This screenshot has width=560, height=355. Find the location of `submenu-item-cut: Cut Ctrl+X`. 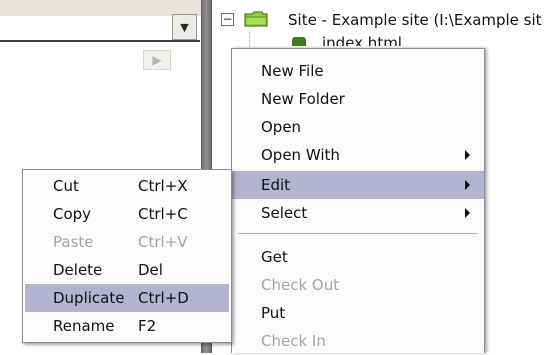

submenu-item-cut: Cut Ctrl+X is located at coordinates (127, 186).